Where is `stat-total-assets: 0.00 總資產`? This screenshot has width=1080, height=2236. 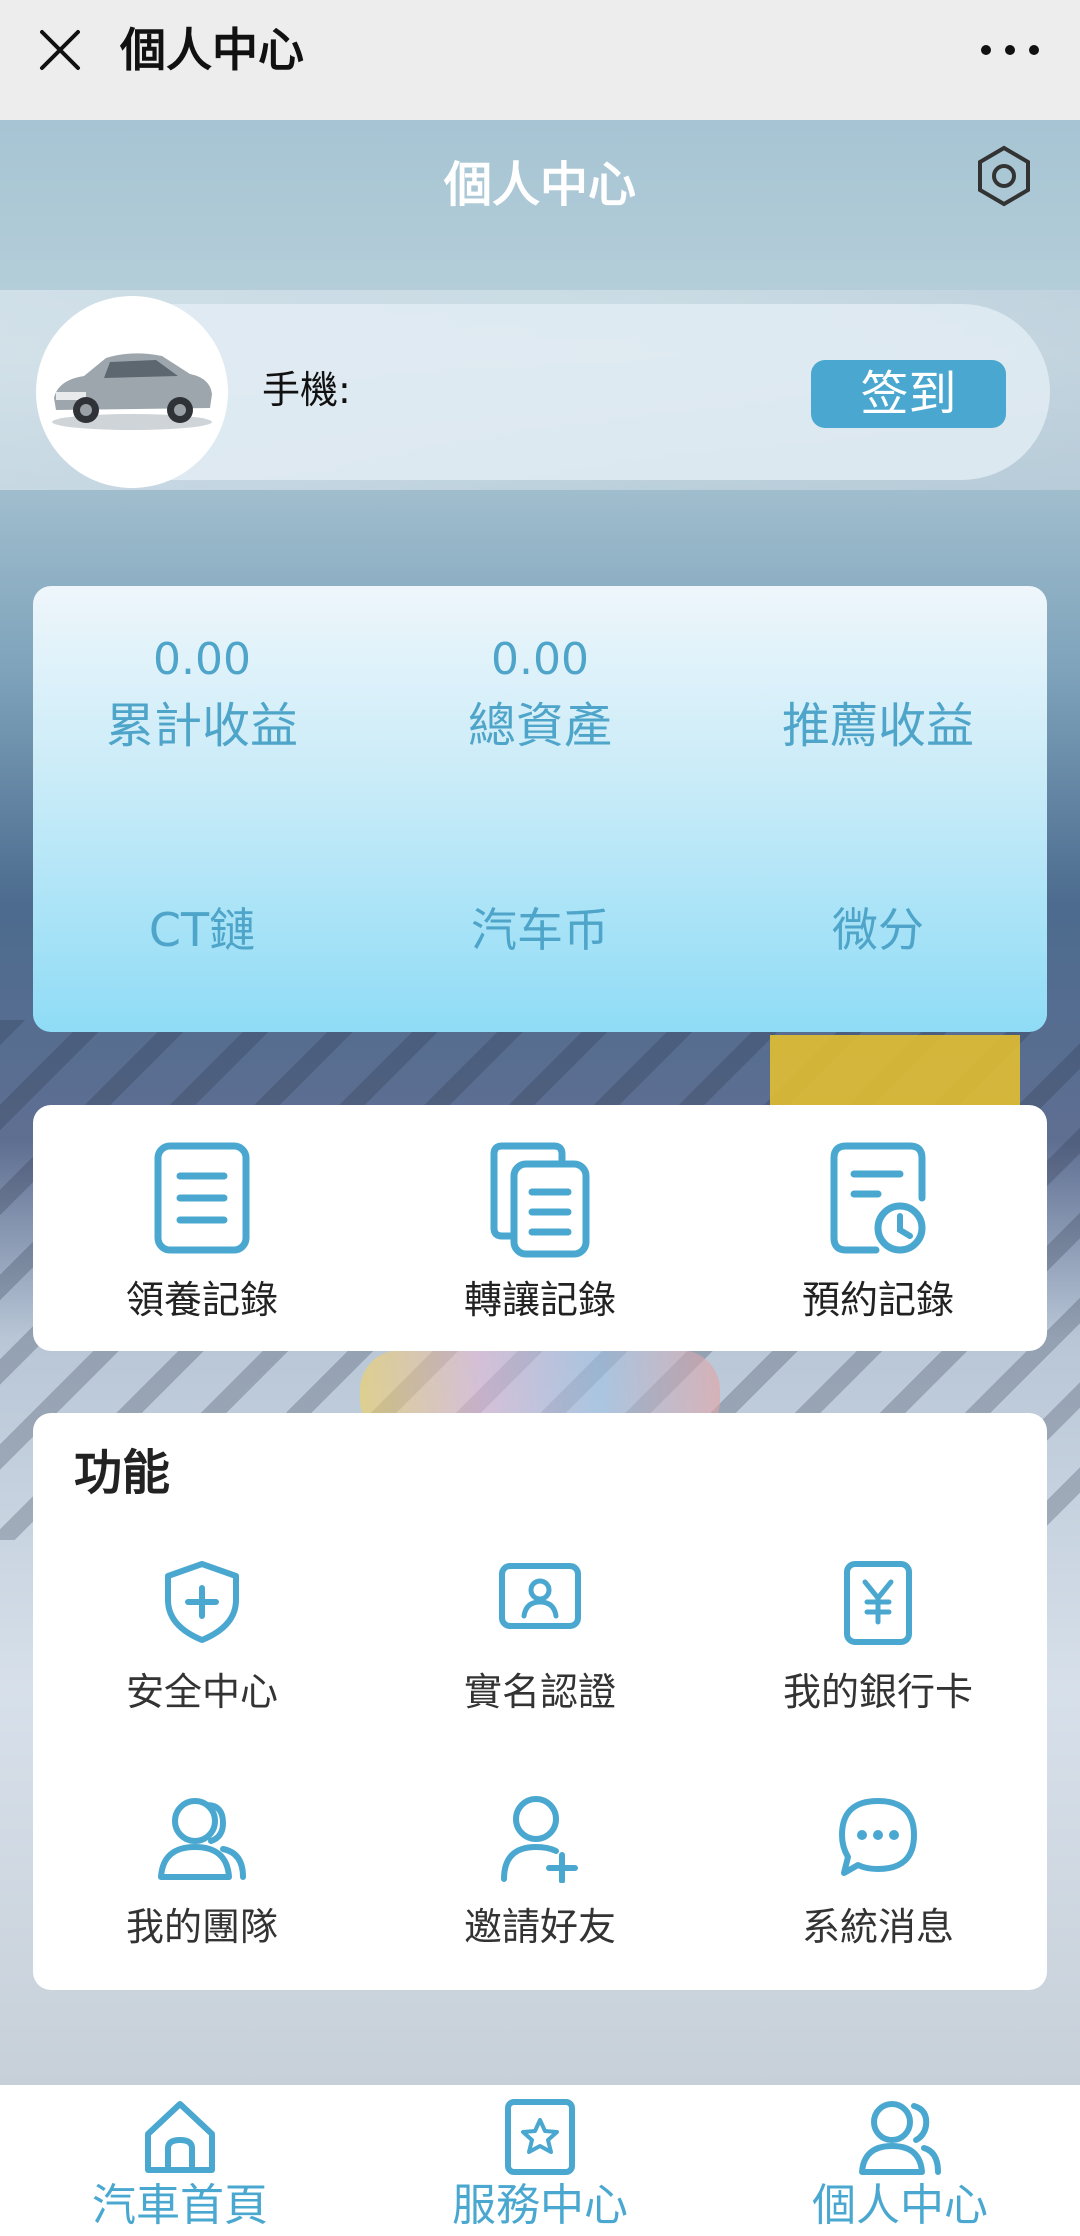
stat-total-assets: 0.00 總資產 is located at coordinates (540, 696).